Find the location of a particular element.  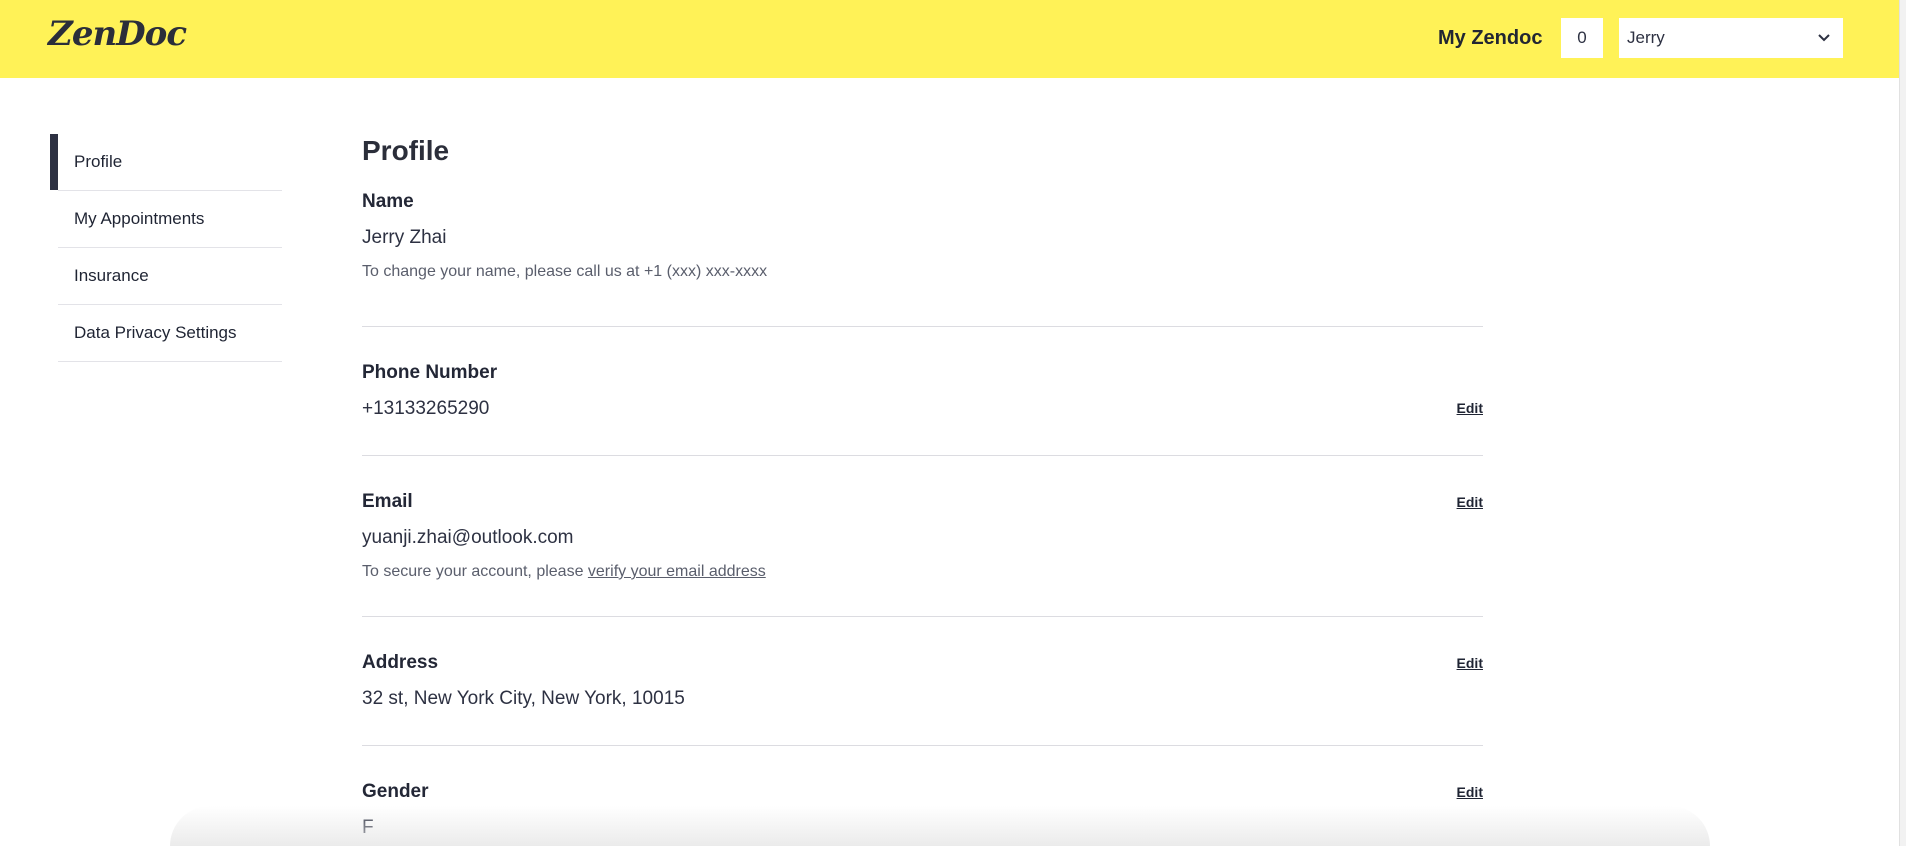

address-edit-link: Edit is located at coordinates (1470, 663).